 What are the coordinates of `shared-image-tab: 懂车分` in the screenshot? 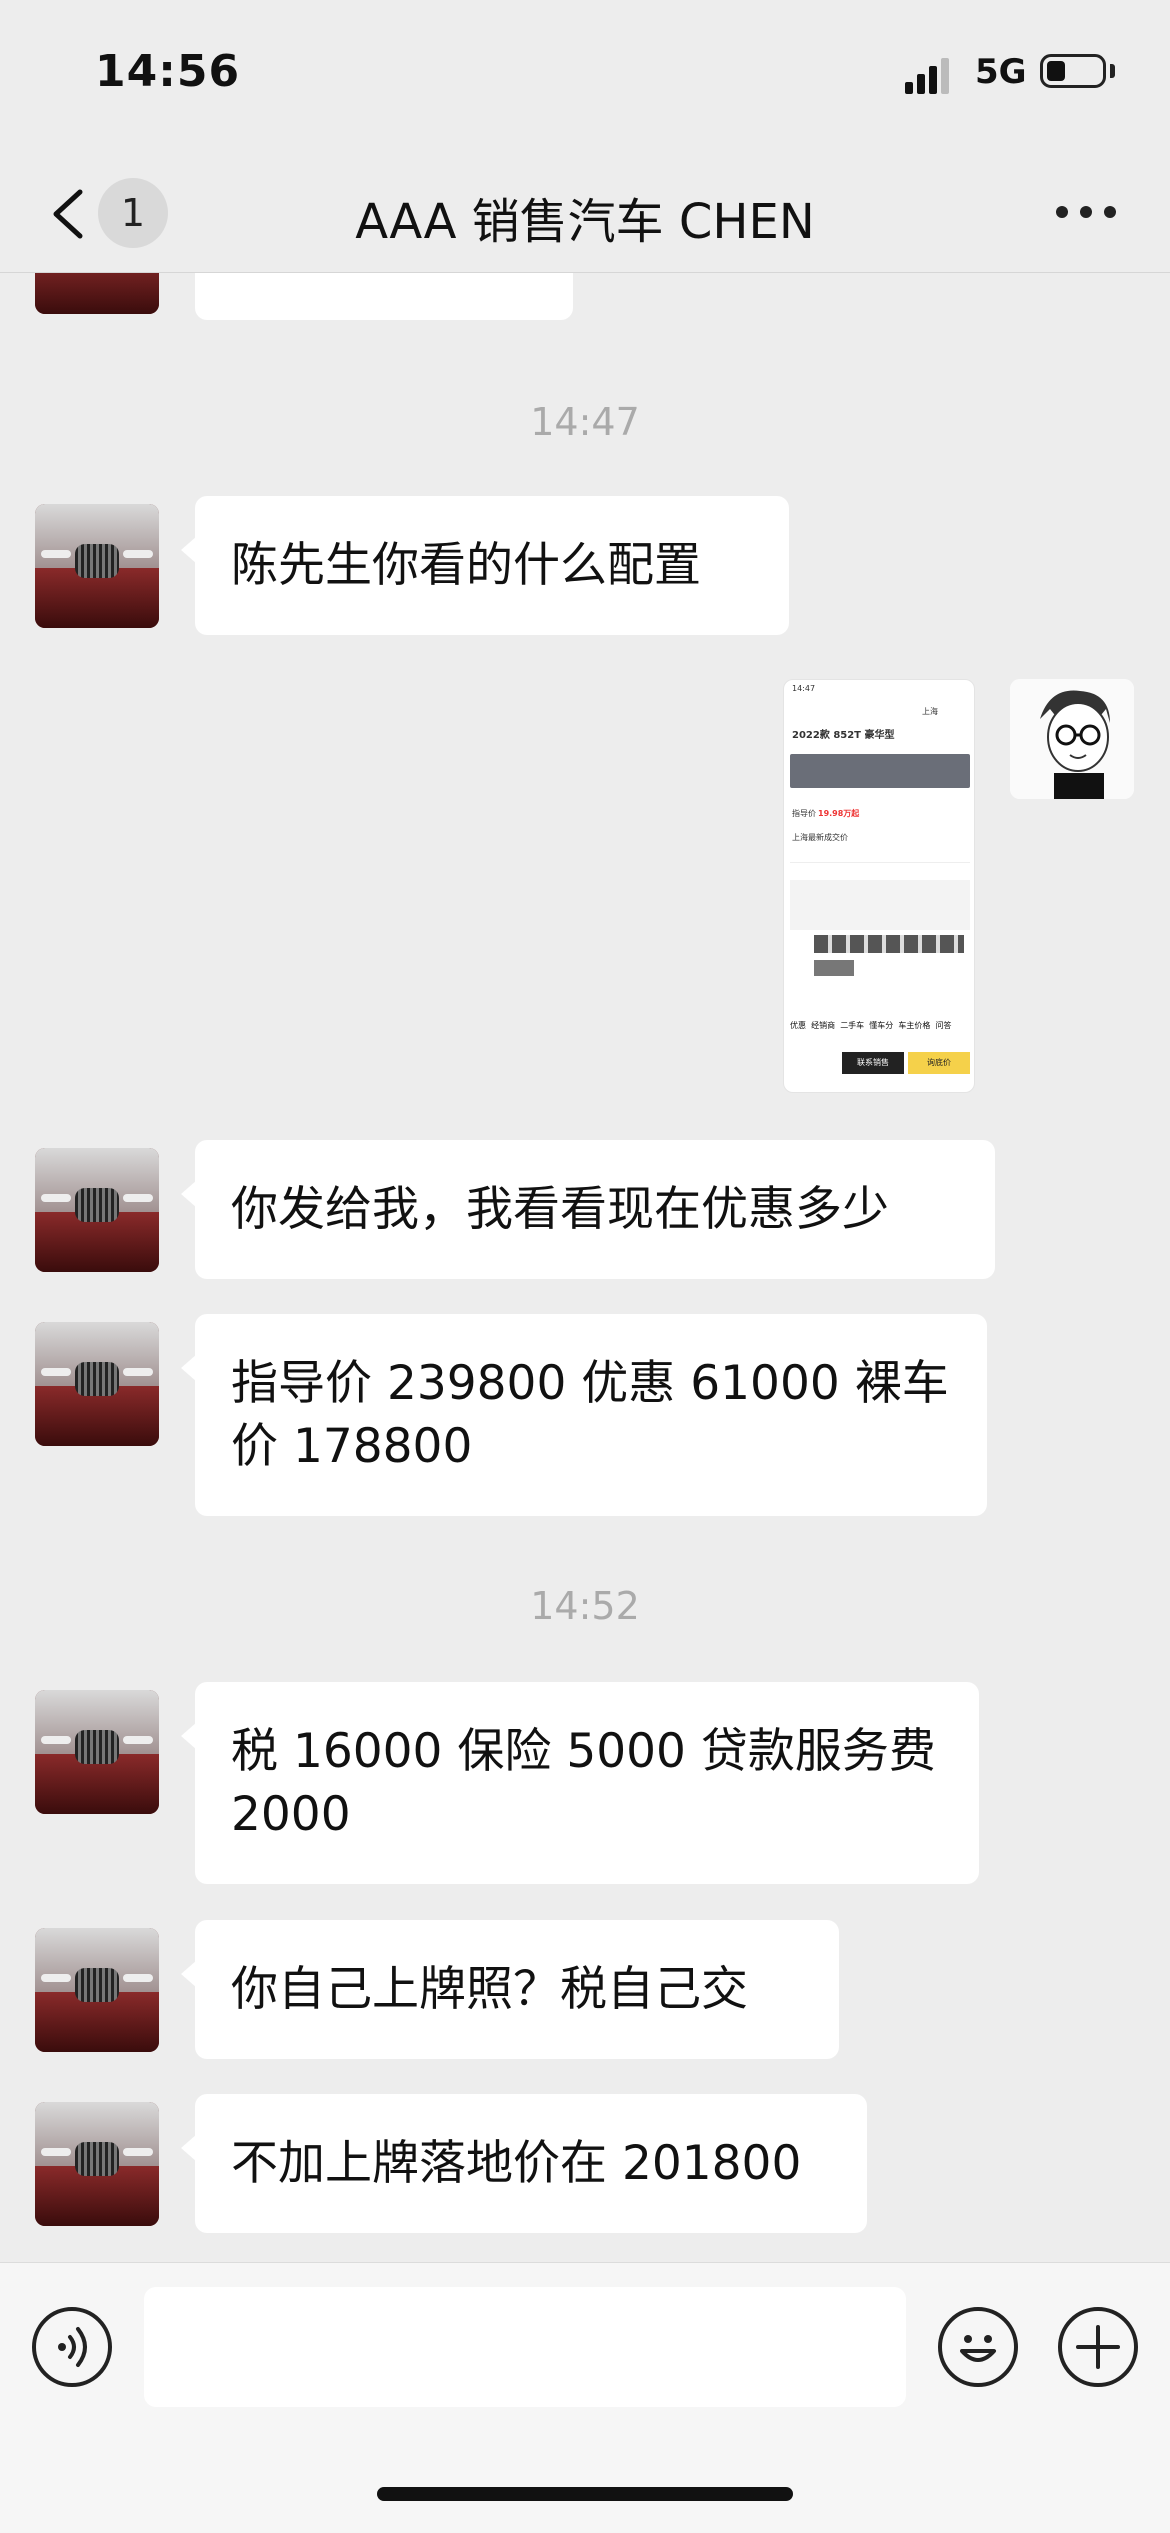 It's located at (881, 1025).